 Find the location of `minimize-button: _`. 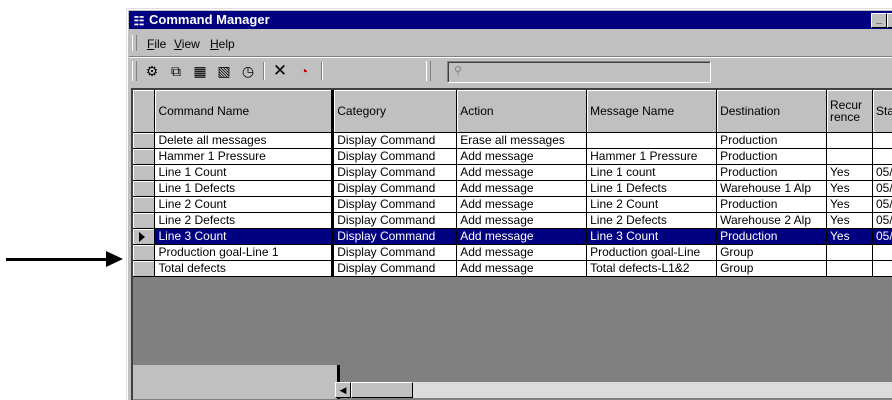

minimize-button: _ is located at coordinates (879, 20).